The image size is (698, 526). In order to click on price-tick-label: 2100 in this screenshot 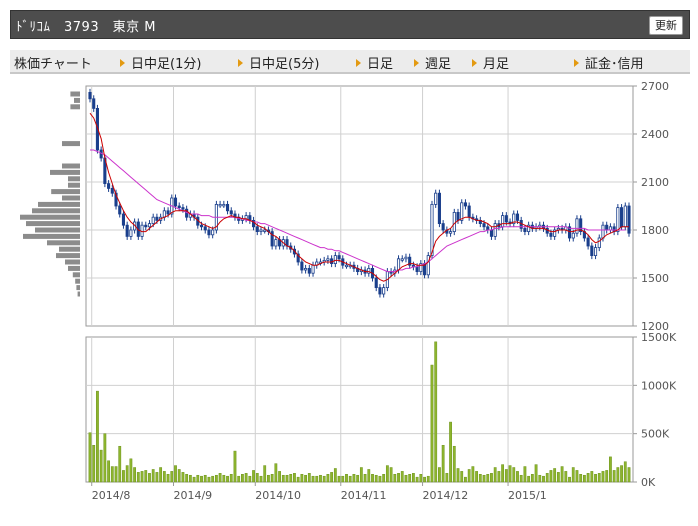, I will do `click(655, 182)`.